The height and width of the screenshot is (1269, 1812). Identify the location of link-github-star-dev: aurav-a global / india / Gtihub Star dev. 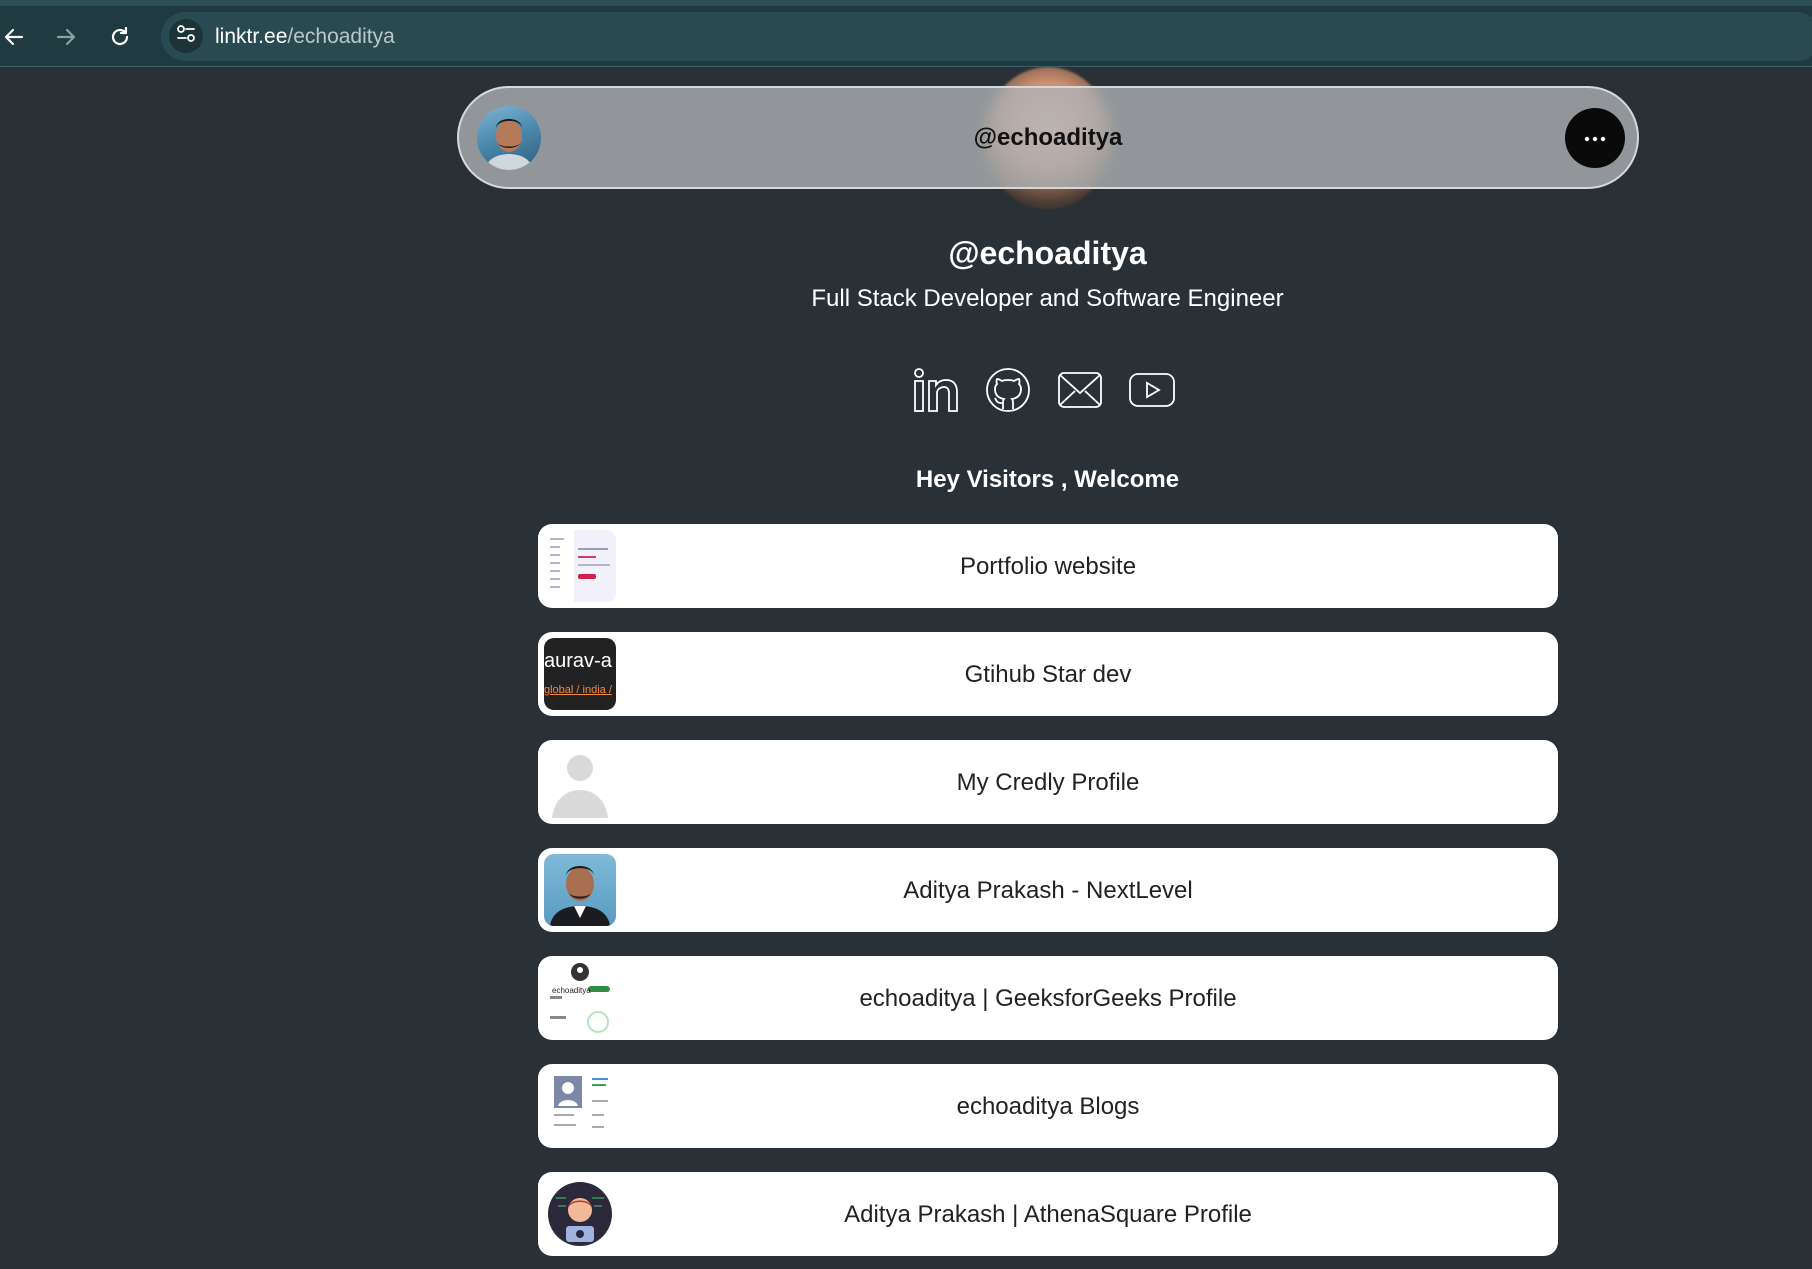
(1048, 674).